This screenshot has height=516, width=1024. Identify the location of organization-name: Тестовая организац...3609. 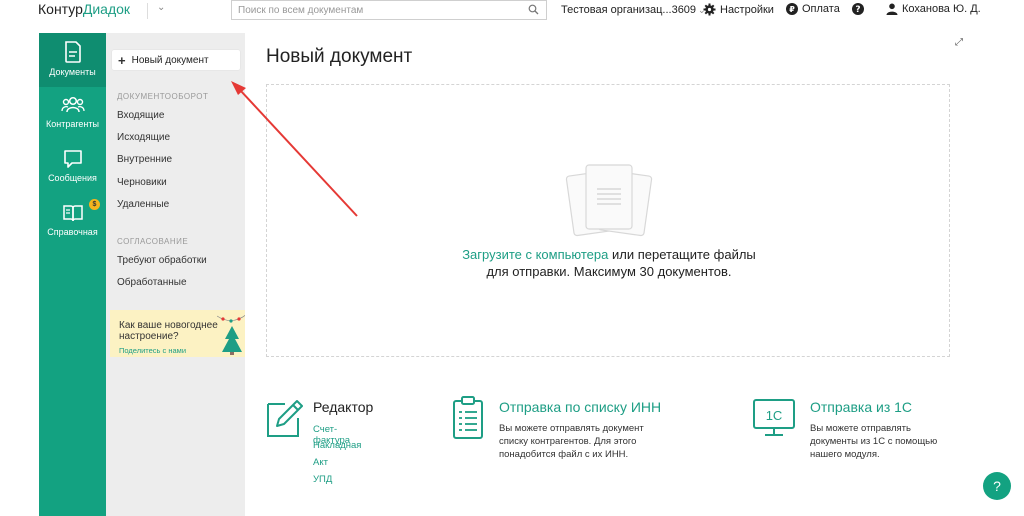
(629, 10).